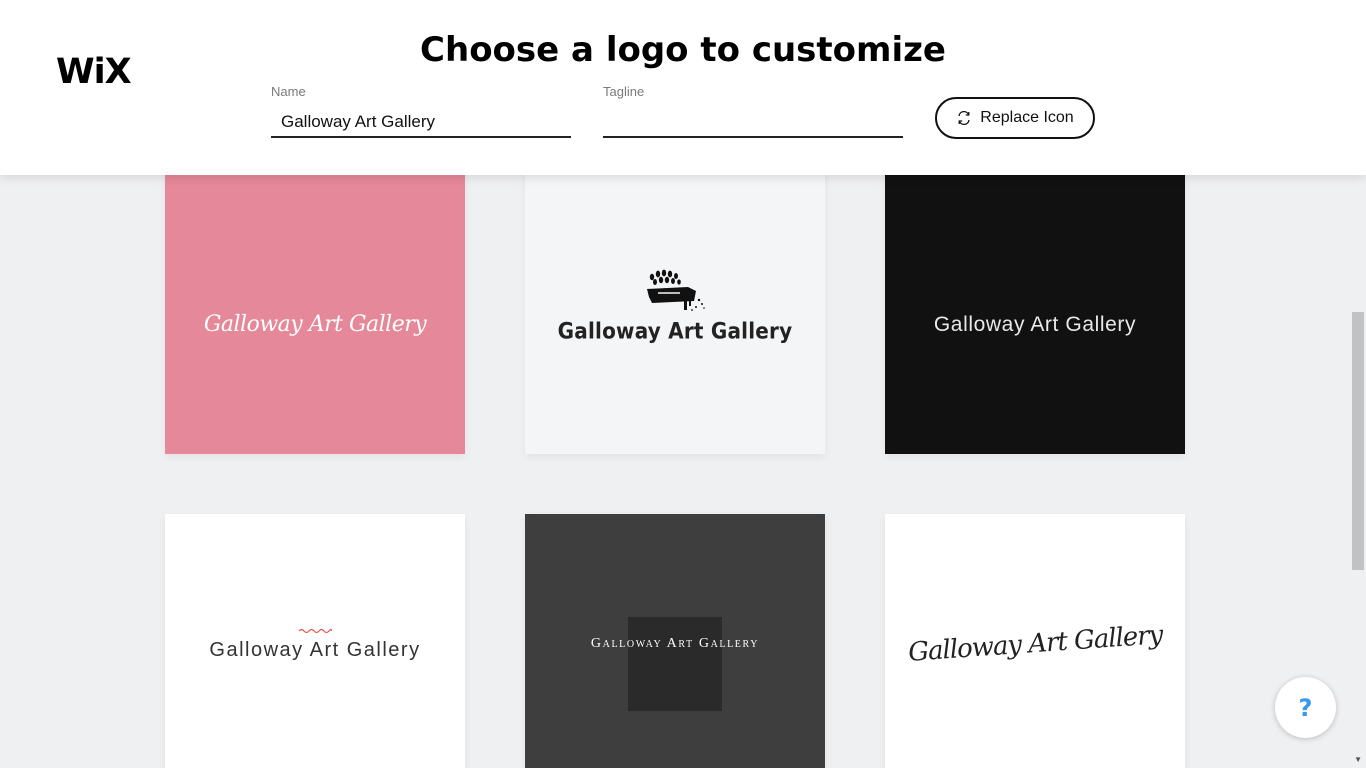  Describe the element at coordinates (753, 120) in the screenshot. I see `tagline-input` at that location.